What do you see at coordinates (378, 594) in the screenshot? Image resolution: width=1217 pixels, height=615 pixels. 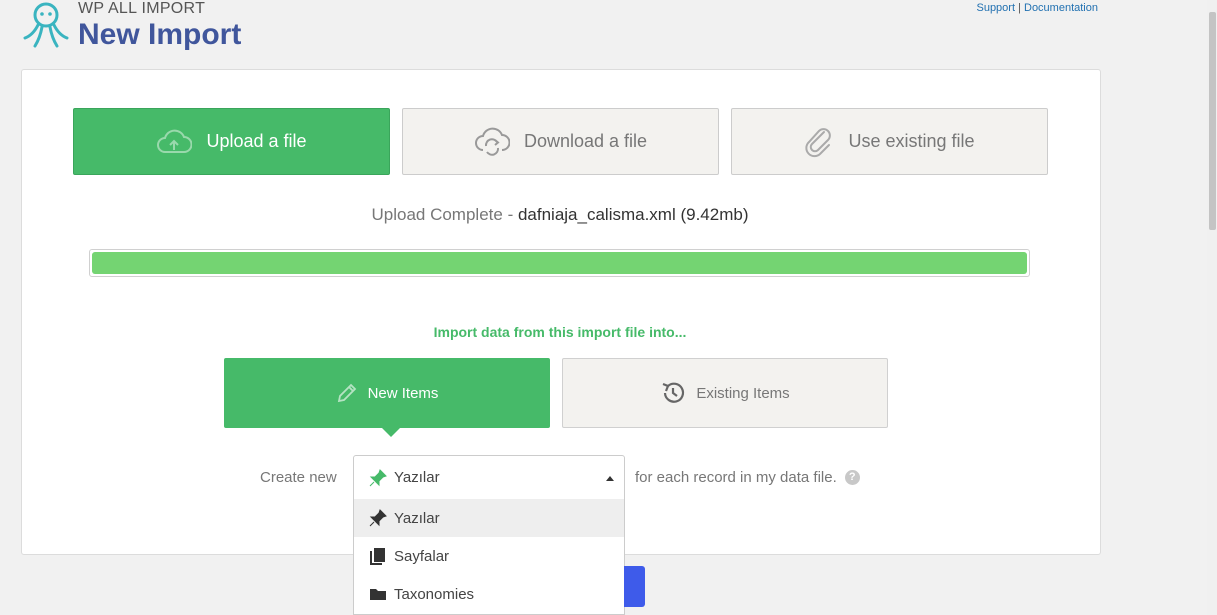 I see `folder-icon` at bounding box center [378, 594].